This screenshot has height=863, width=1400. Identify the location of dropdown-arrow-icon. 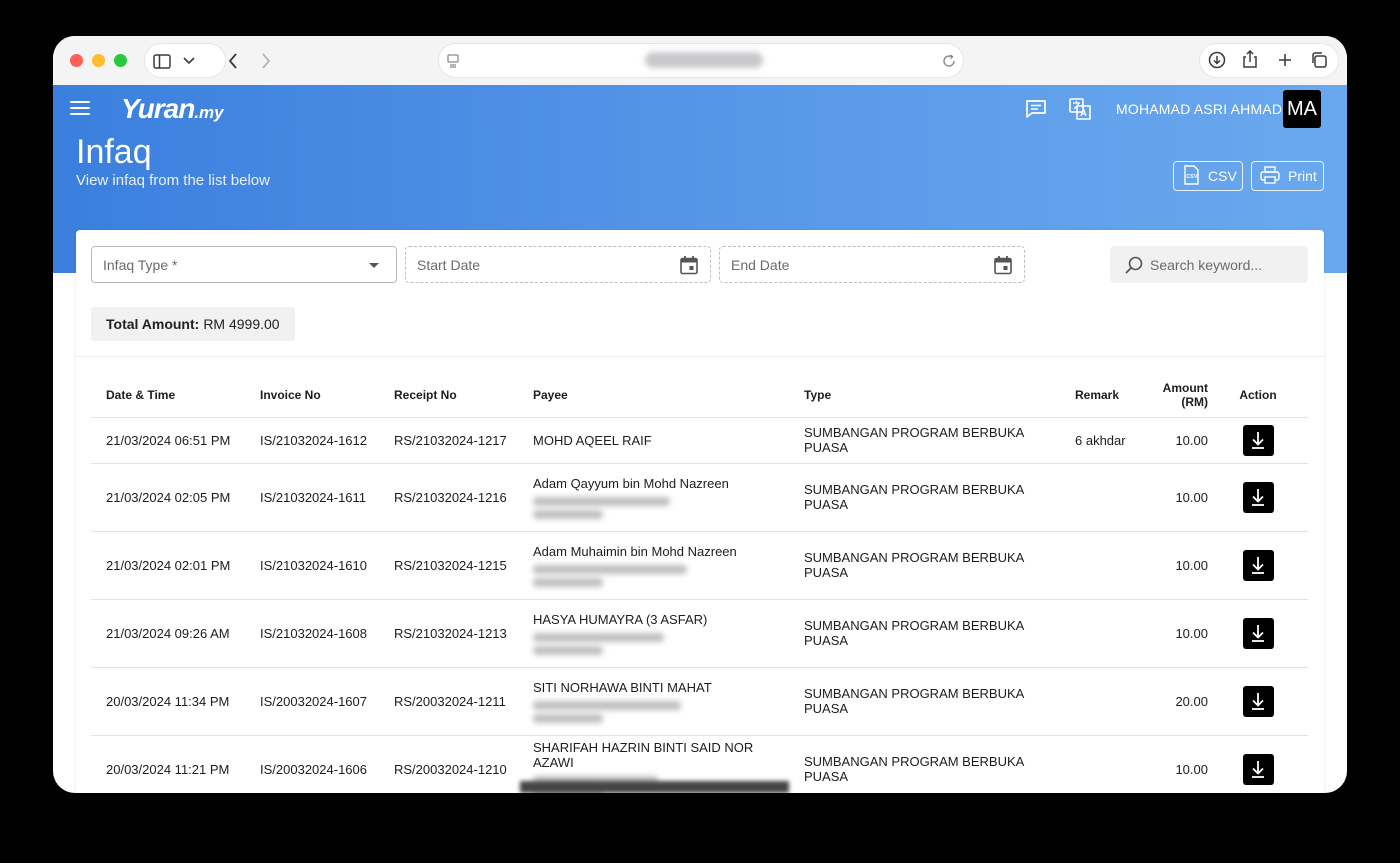
(374, 265).